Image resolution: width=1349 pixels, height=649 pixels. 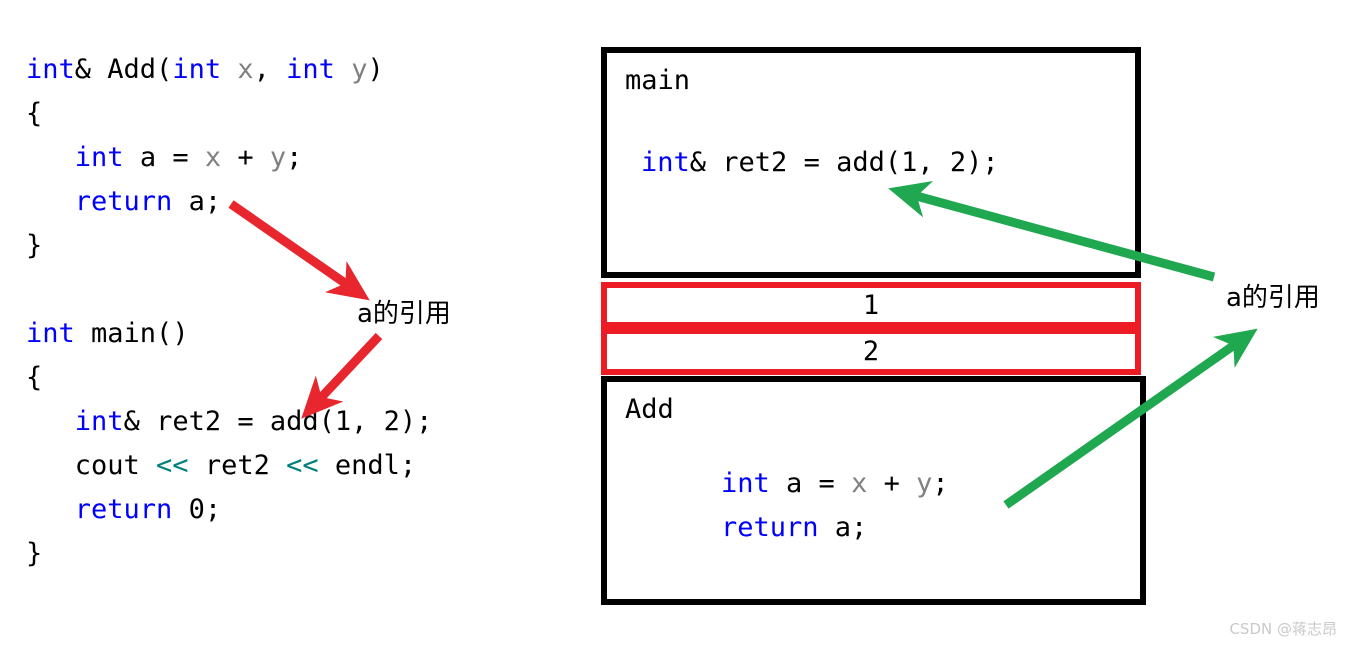 I want to click on main-frame-code-token: int, so click(x=665, y=162).